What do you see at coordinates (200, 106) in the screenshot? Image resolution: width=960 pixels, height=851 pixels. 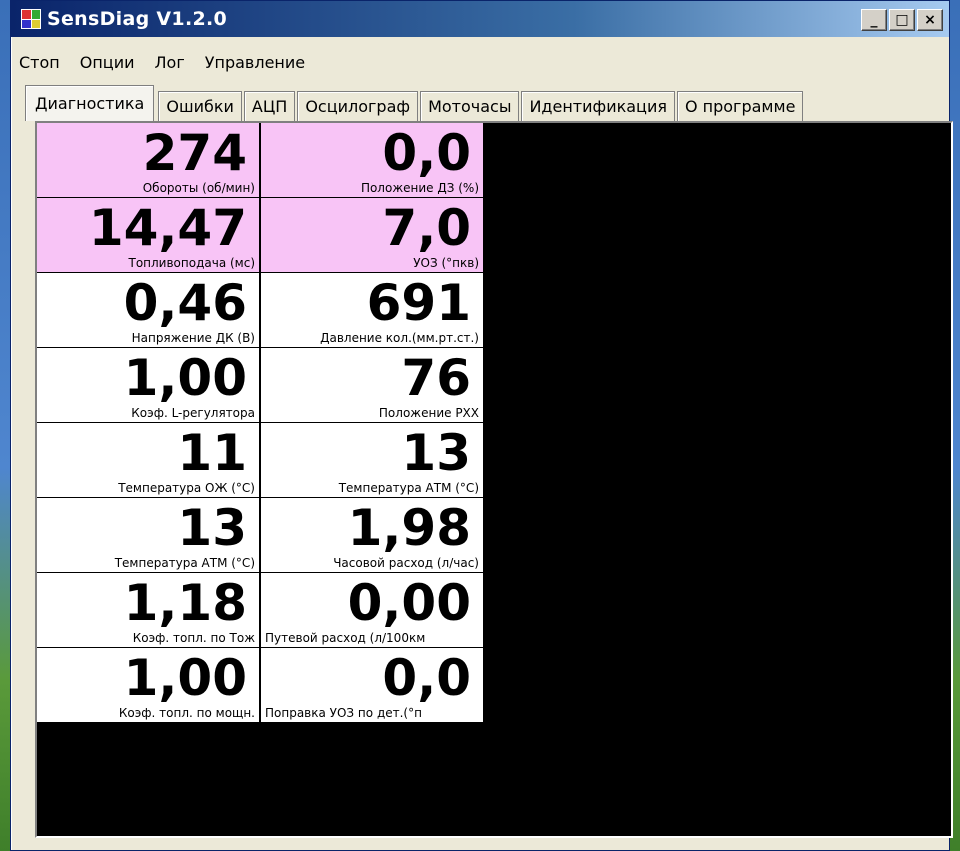 I see `tab-errors: Ошибки` at bounding box center [200, 106].